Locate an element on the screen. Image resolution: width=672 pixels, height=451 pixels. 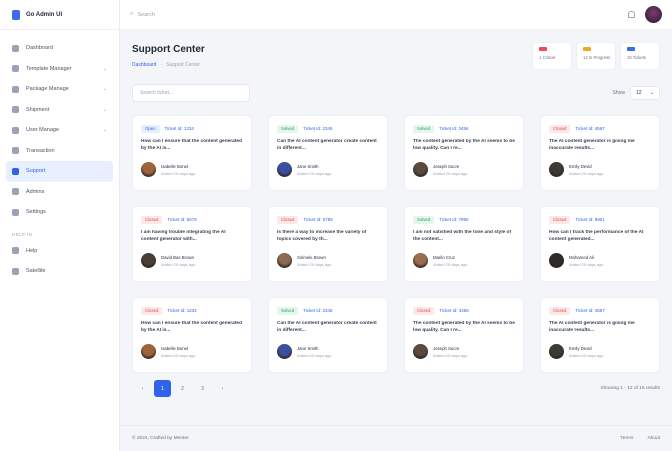
ticket-id: Ticket Id: 7890 is located at coordinates (453, 219).